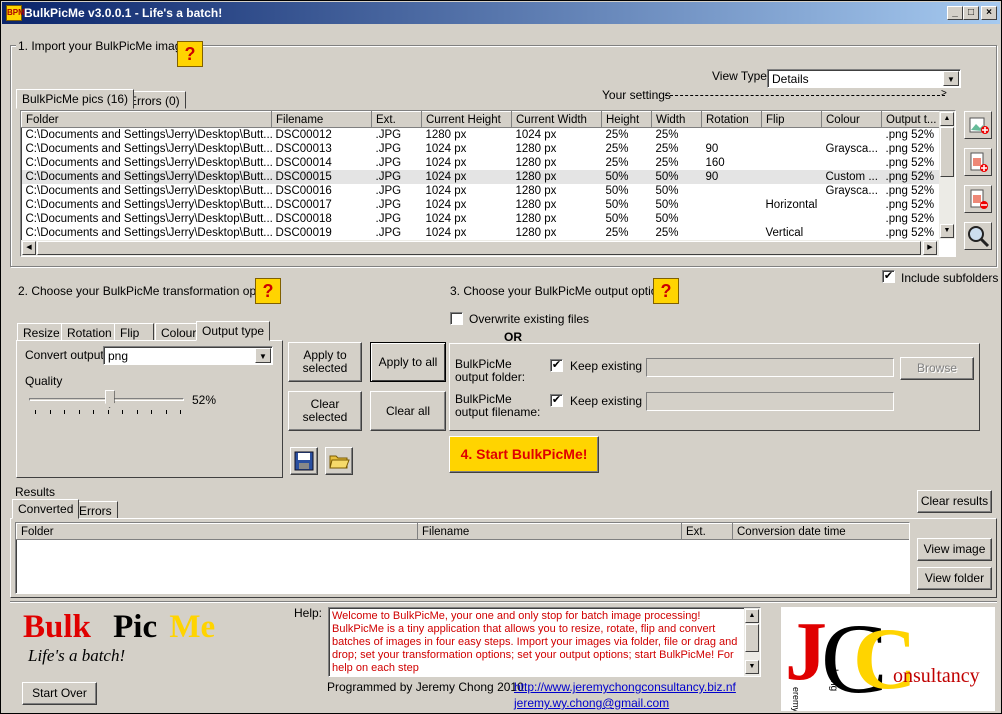 Image resolution: width=1002 pixels, height=714 pixels. Describe the element at coordinates (606, 366) in the screenshot. I see `keep-folder-label: Keep existing` at that location.